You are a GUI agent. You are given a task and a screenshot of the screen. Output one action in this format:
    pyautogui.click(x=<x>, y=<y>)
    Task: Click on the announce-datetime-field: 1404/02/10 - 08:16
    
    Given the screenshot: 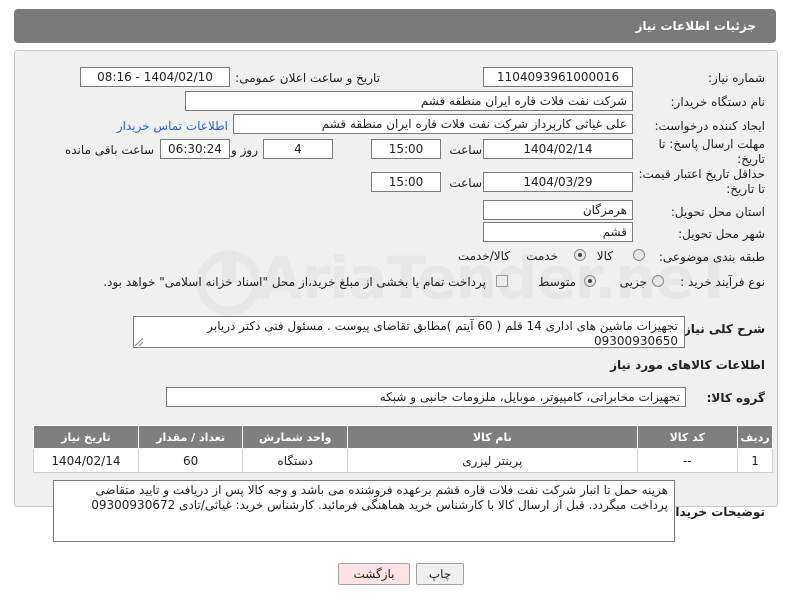 What is the action you would take?
    pyautogui.click(x=155, y=77)
    